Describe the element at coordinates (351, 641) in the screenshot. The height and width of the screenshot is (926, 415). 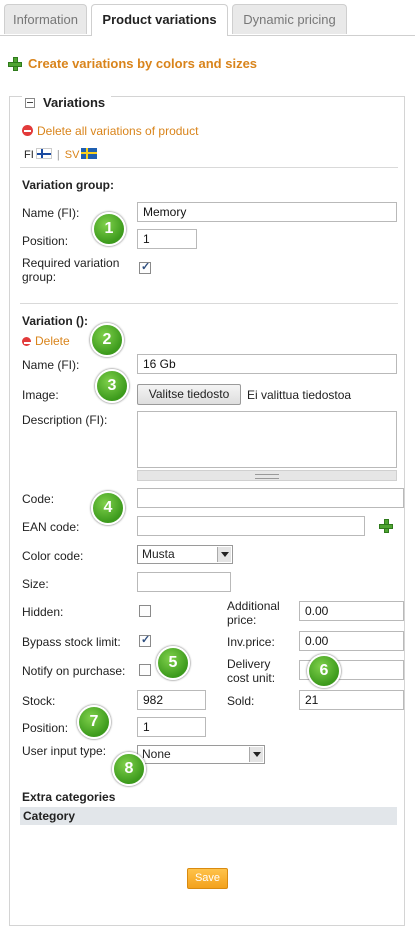
I see `inv-price-input: 0.00` at that location.